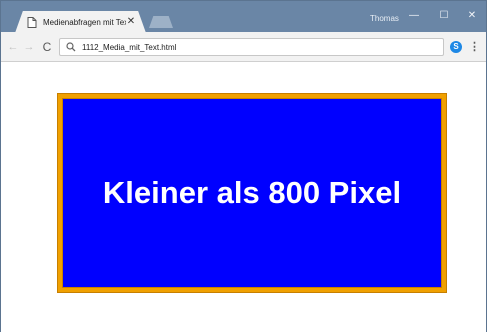 The image size is (487, 332). Describe the element at coordinates (13, 47) in the screenshot. I see `back-arrow-icon: ←` at that location.